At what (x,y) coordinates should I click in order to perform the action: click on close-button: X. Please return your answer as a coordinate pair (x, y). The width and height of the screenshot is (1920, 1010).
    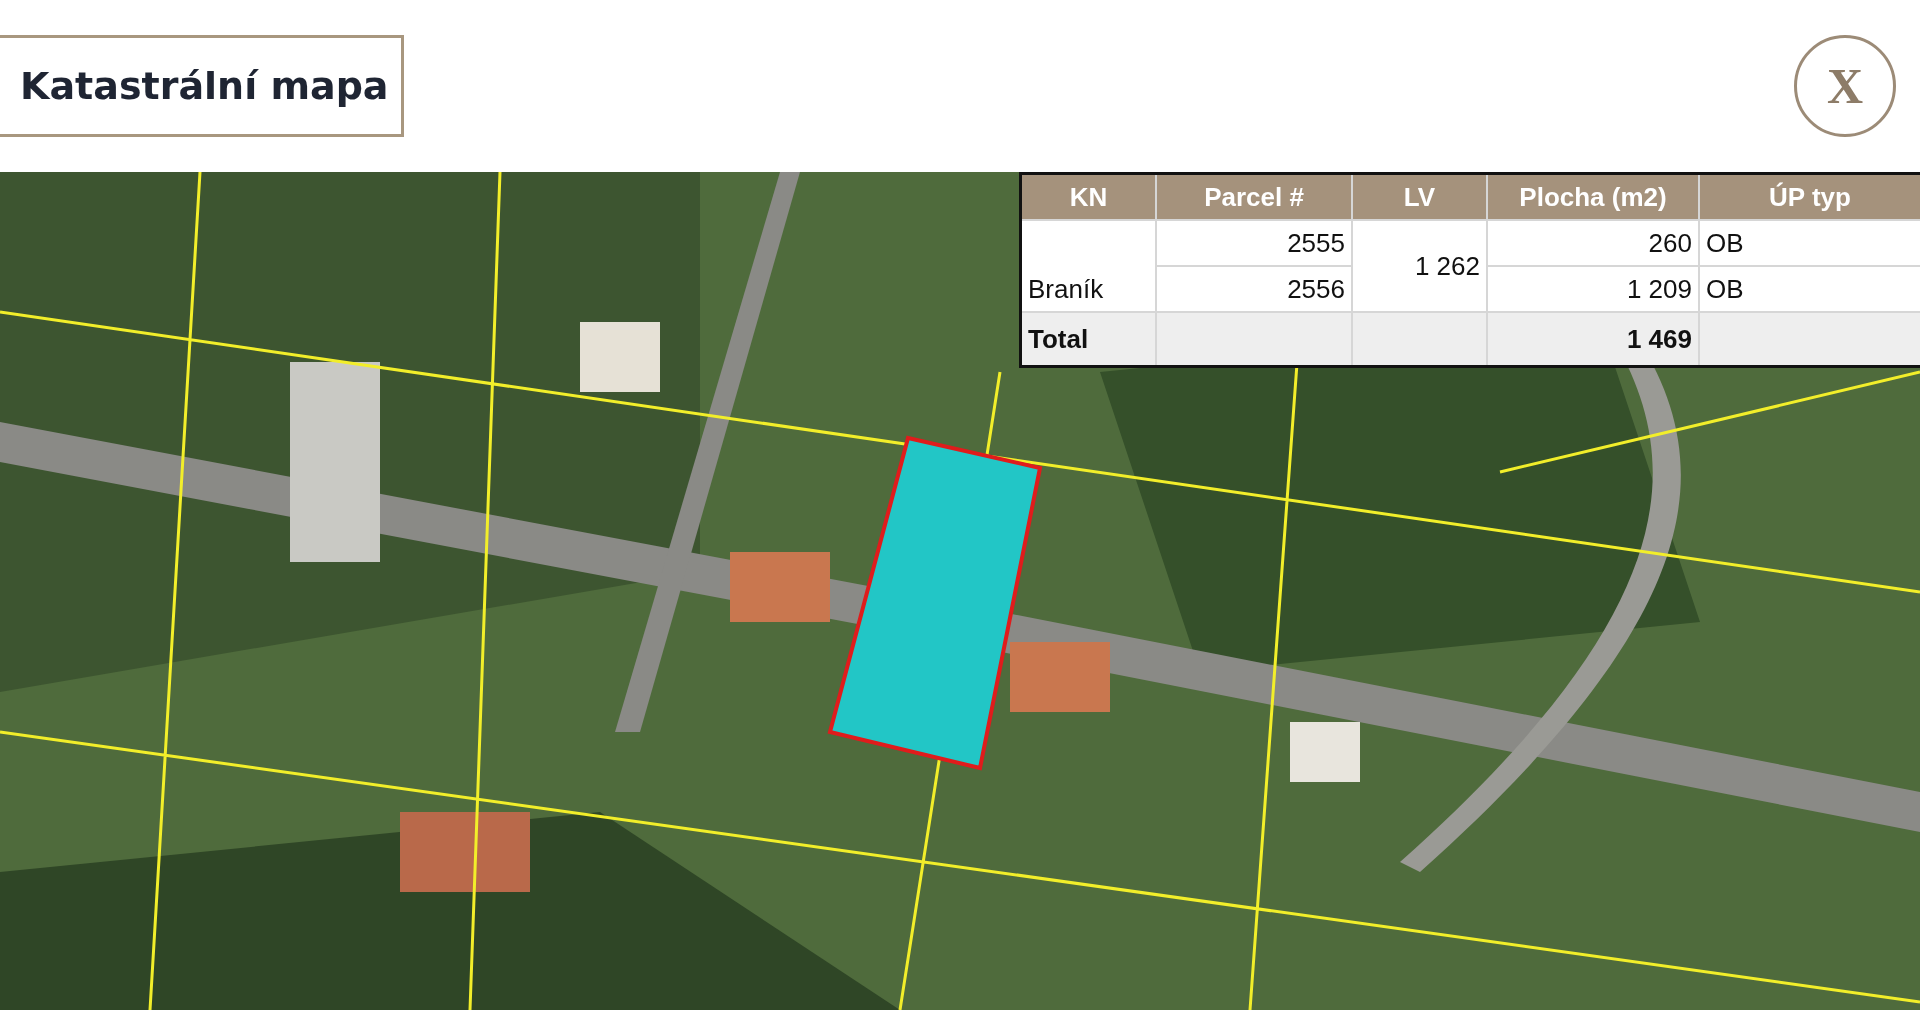
    Looking at the image, I should click on (1845, 86).